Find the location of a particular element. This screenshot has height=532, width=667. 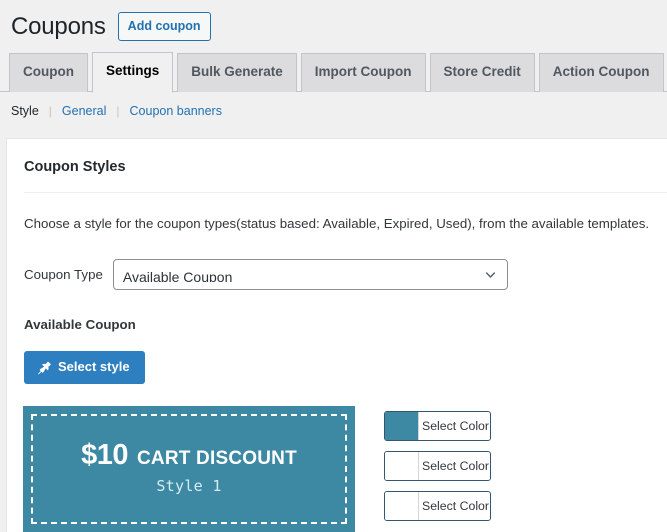

coupon-label: CART DISCOUNT is located at coordinates (217, 459).